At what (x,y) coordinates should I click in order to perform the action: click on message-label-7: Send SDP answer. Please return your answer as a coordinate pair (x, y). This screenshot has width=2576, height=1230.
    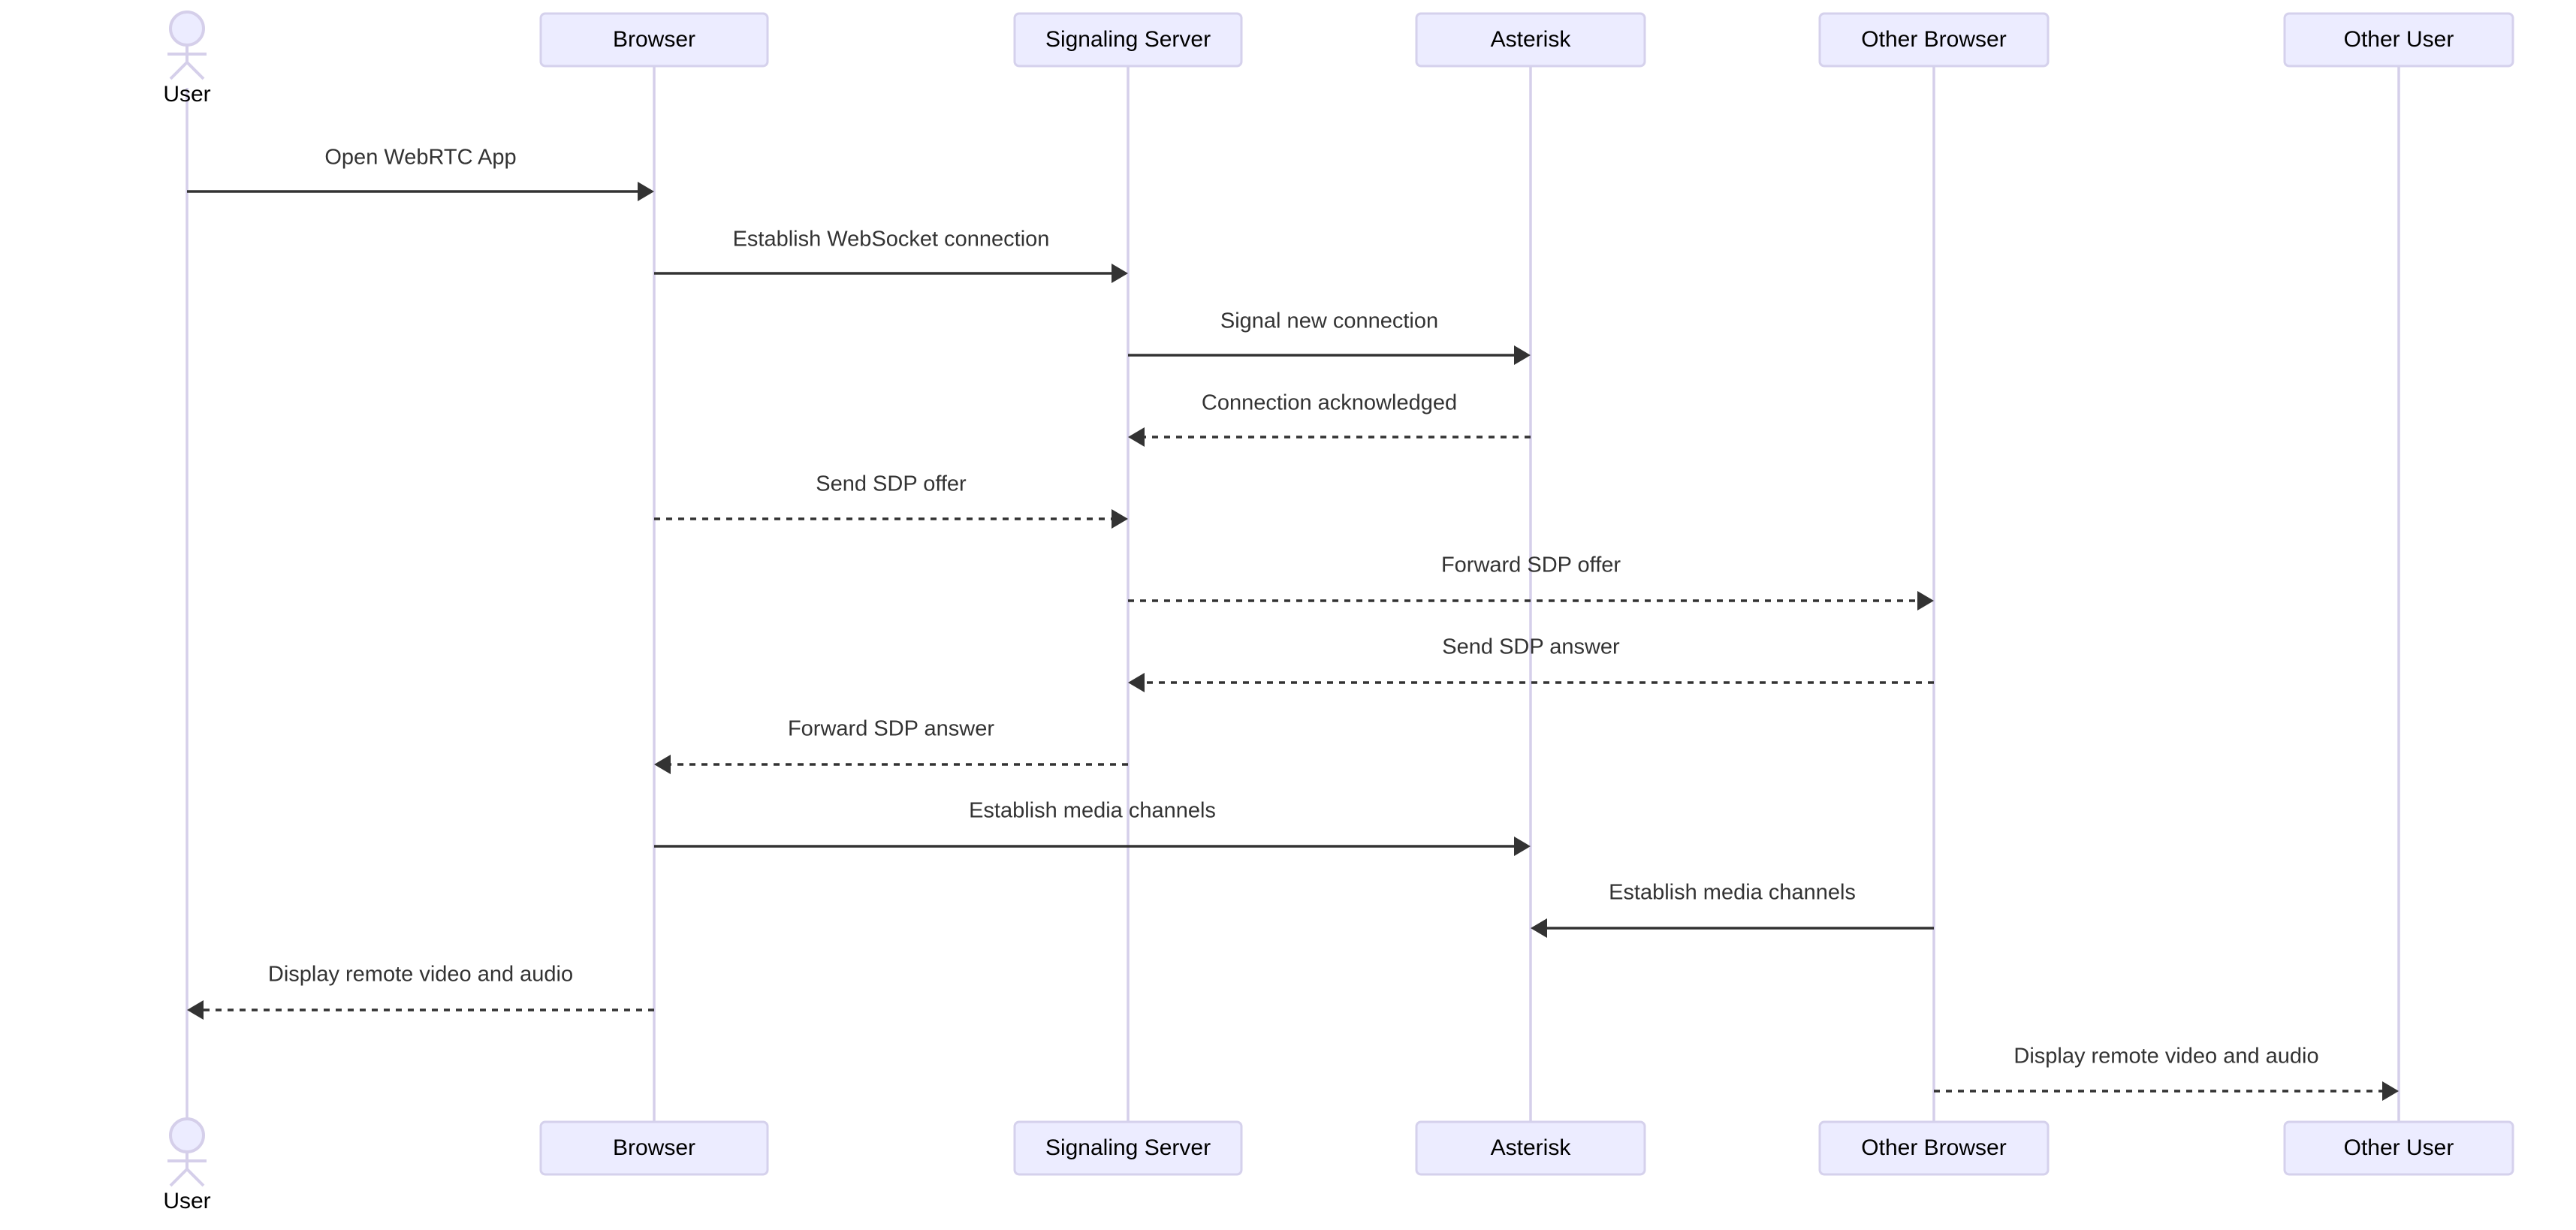
    Looking at the image, I should click on (1531, 647).